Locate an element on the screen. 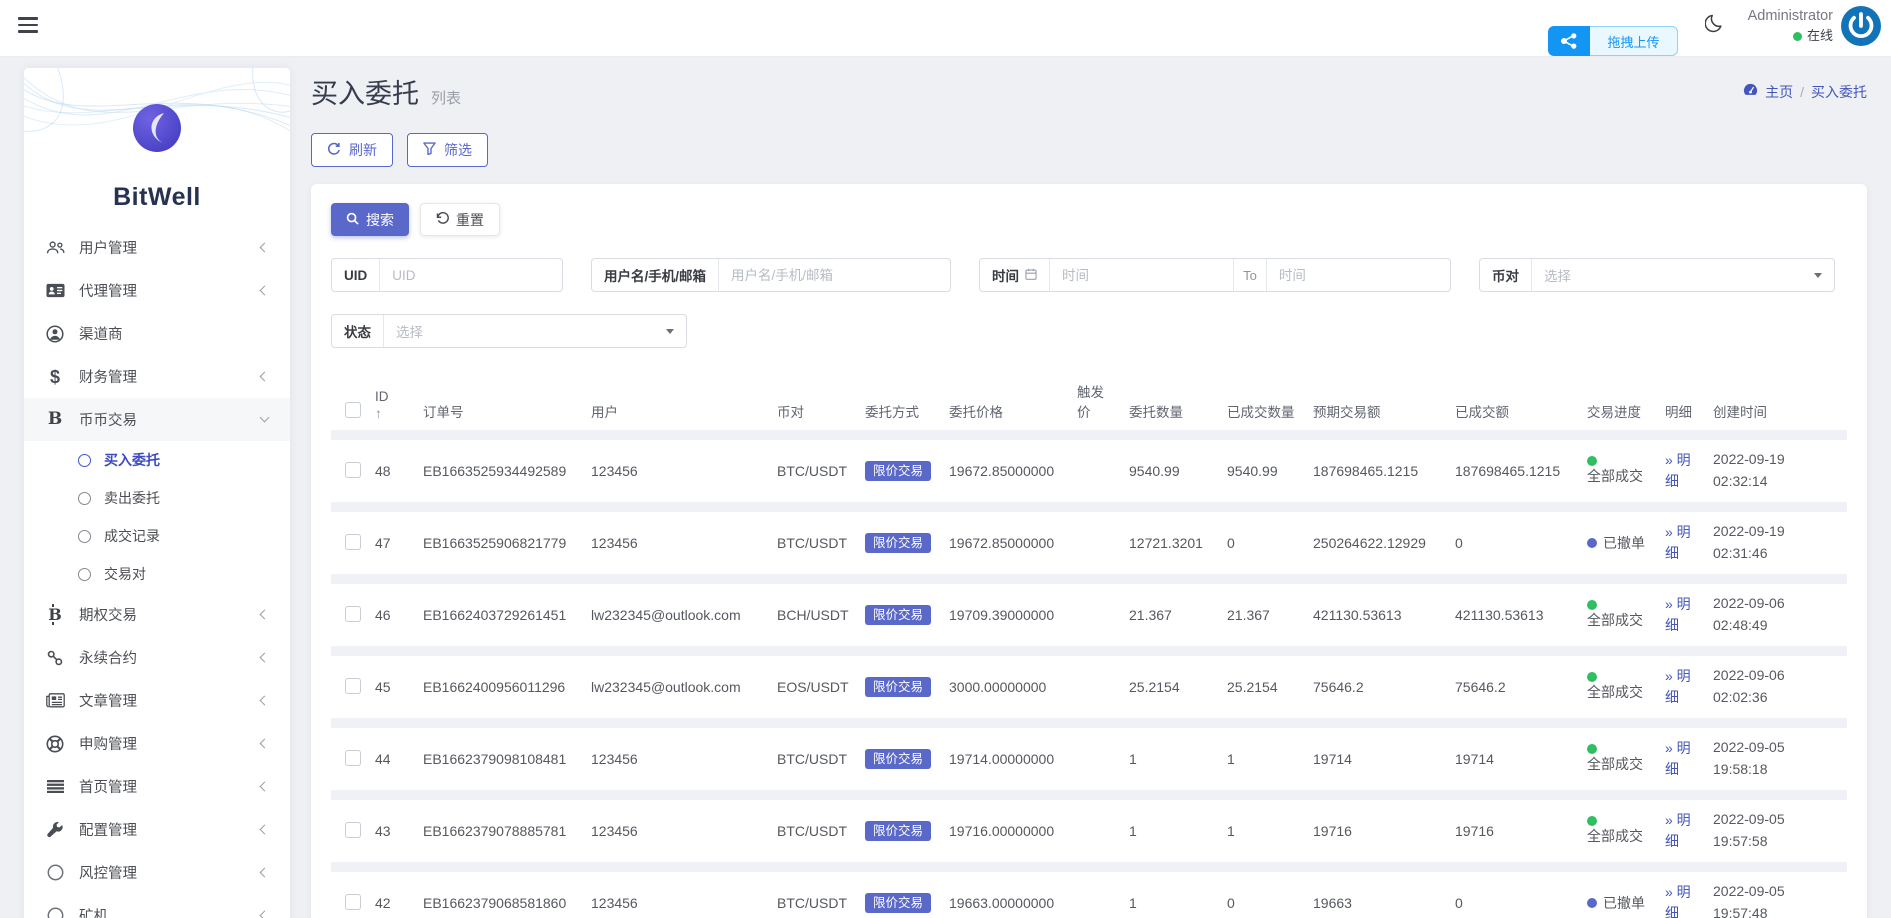 The image size is (1891, 918). user-field-group: 用户名/手机/邮箱 is located at coordinates (771, 275).